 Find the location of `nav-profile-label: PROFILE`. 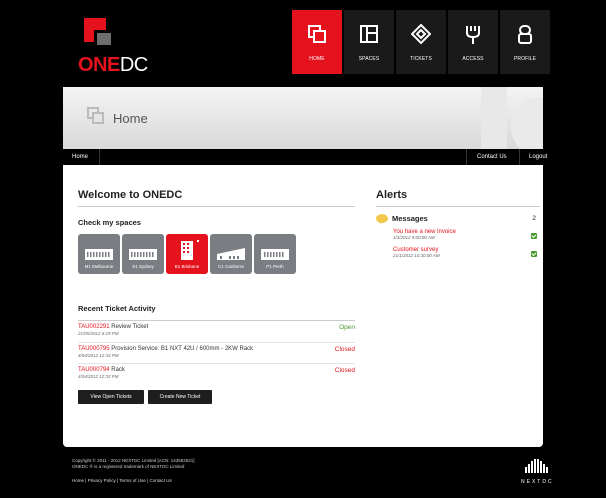

nav-profile-label: PROFILE is located at coordinates (525, 59).